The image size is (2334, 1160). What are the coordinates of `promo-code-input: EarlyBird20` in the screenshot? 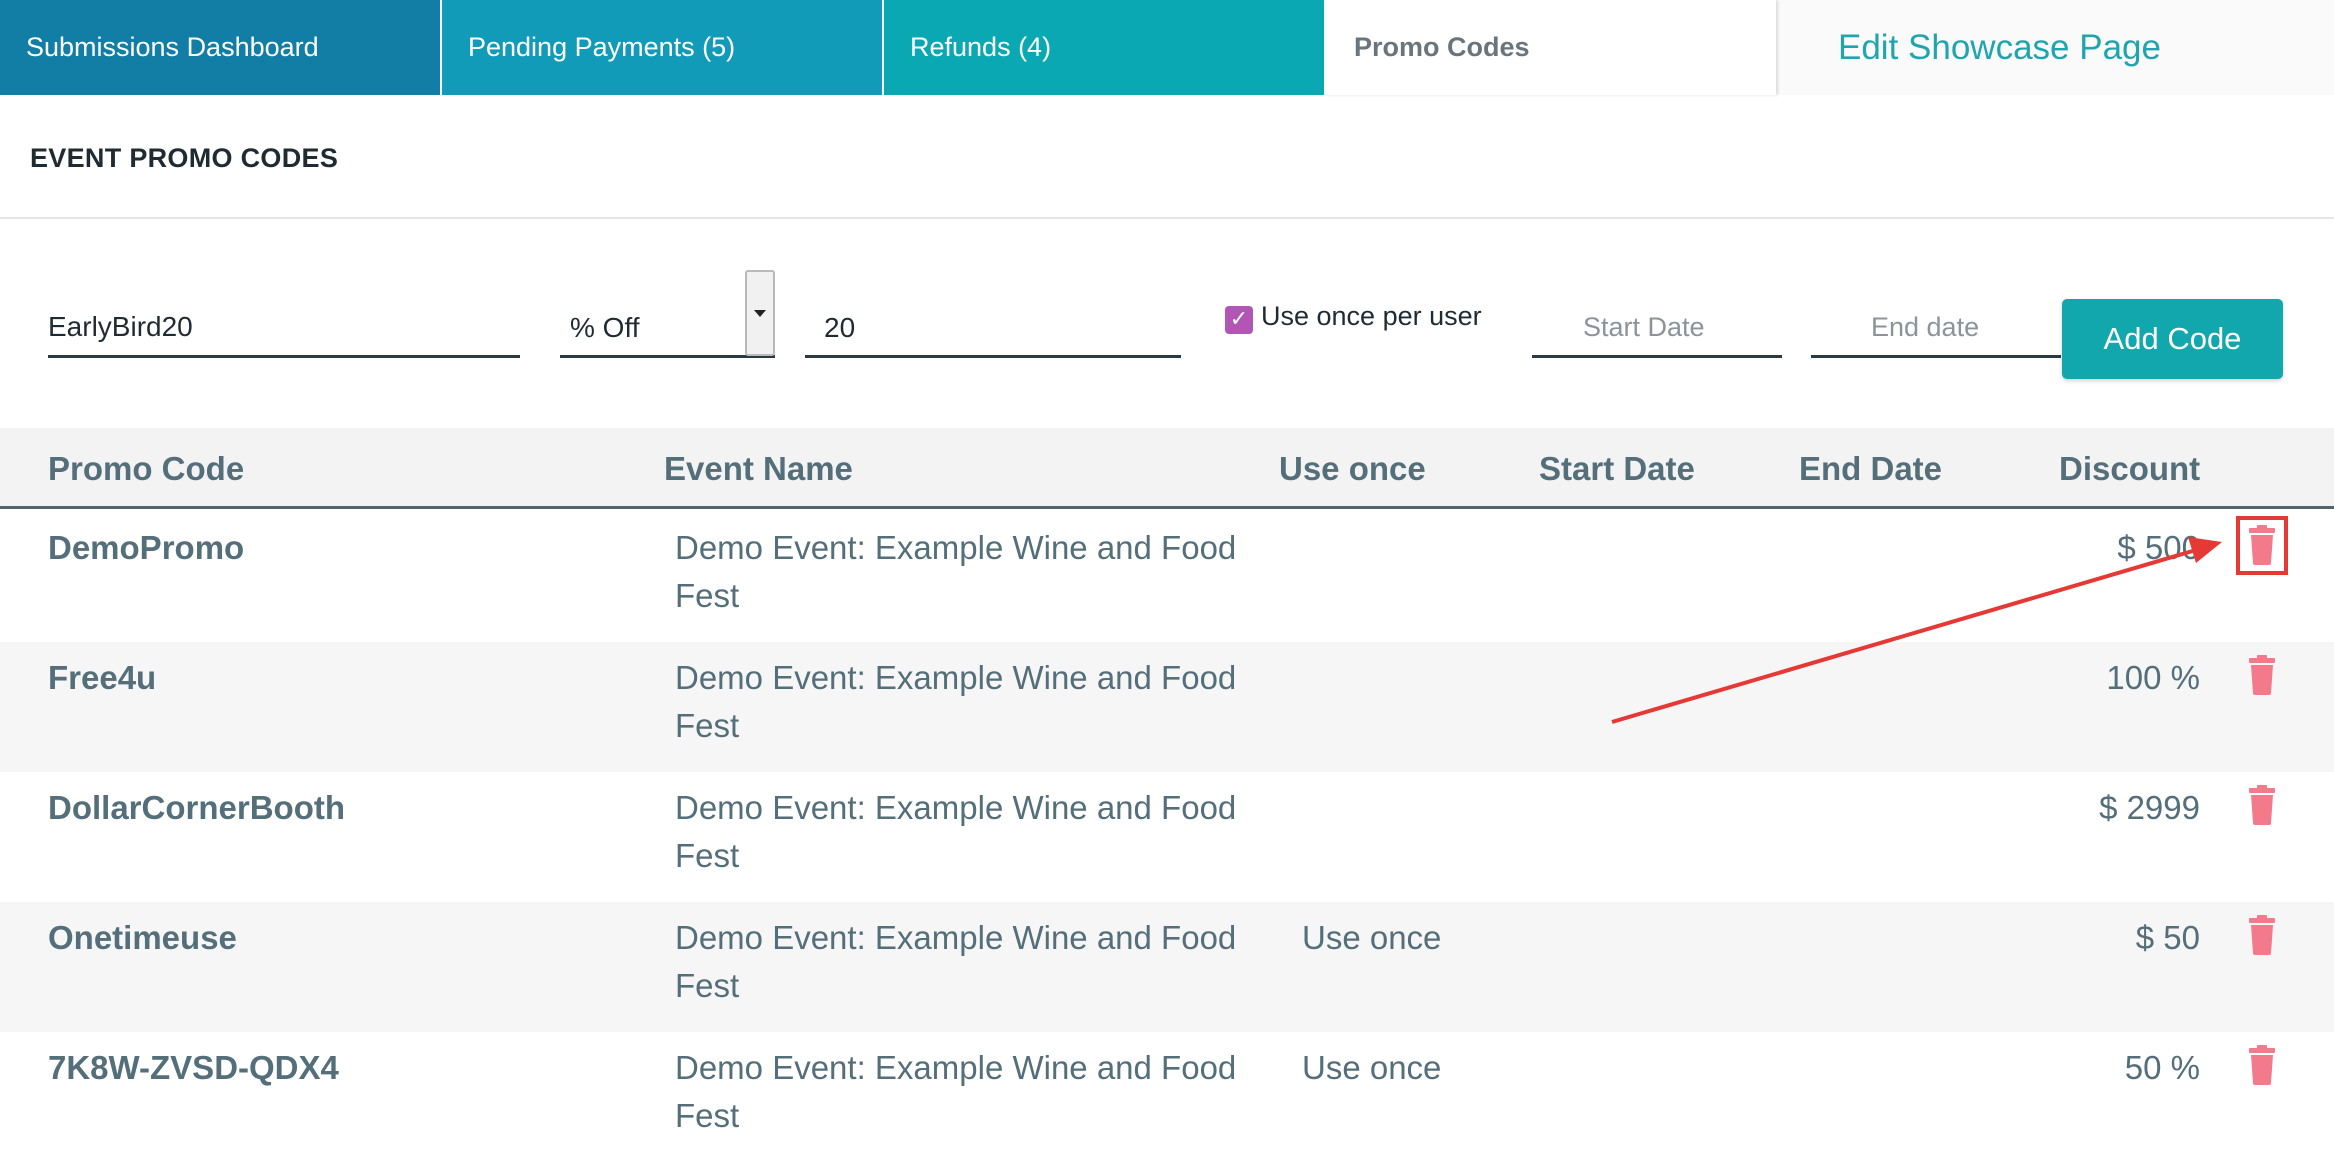 It's located at (284, 328).